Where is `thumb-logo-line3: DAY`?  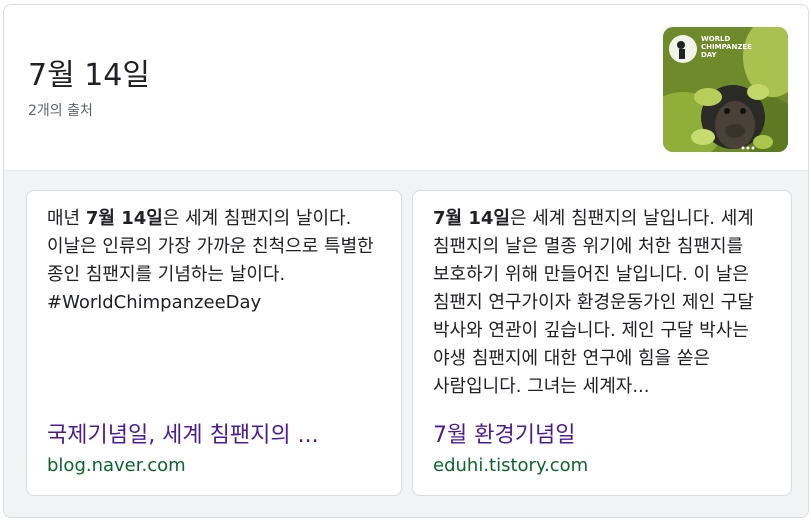 thumb-logo-line3: DAY is located at coordinates (709, 55).